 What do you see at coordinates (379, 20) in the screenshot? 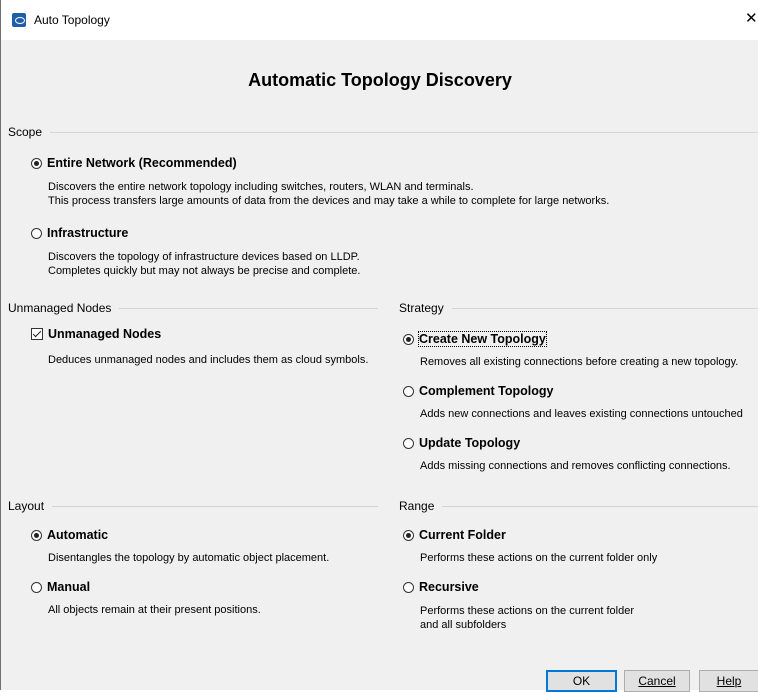
I see `title-bar: Auto Topology ✕` at bounding box center [379, 20].